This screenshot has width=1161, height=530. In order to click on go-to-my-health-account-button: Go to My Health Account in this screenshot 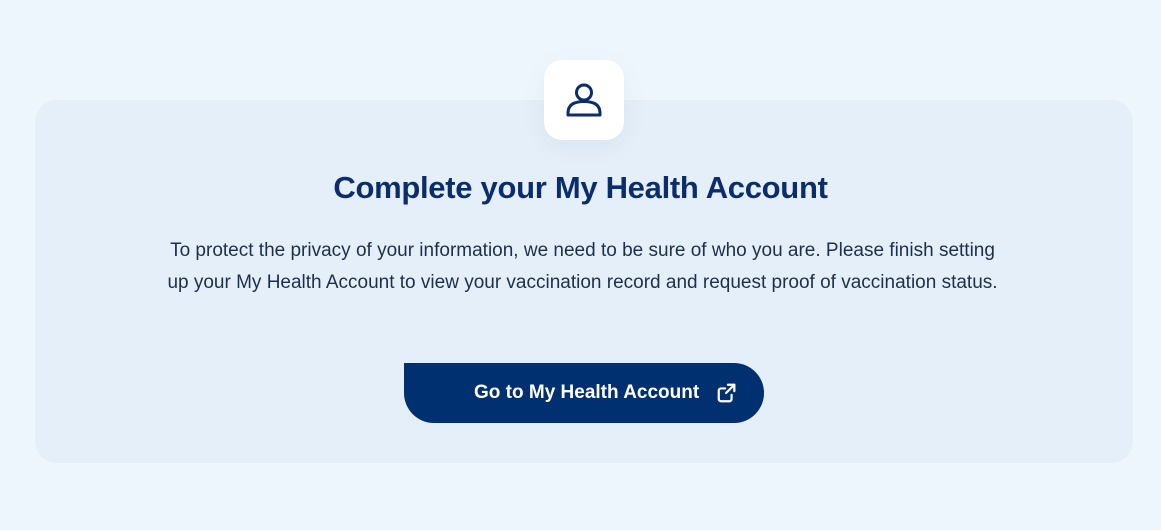, I will do `click(584, 393)`.